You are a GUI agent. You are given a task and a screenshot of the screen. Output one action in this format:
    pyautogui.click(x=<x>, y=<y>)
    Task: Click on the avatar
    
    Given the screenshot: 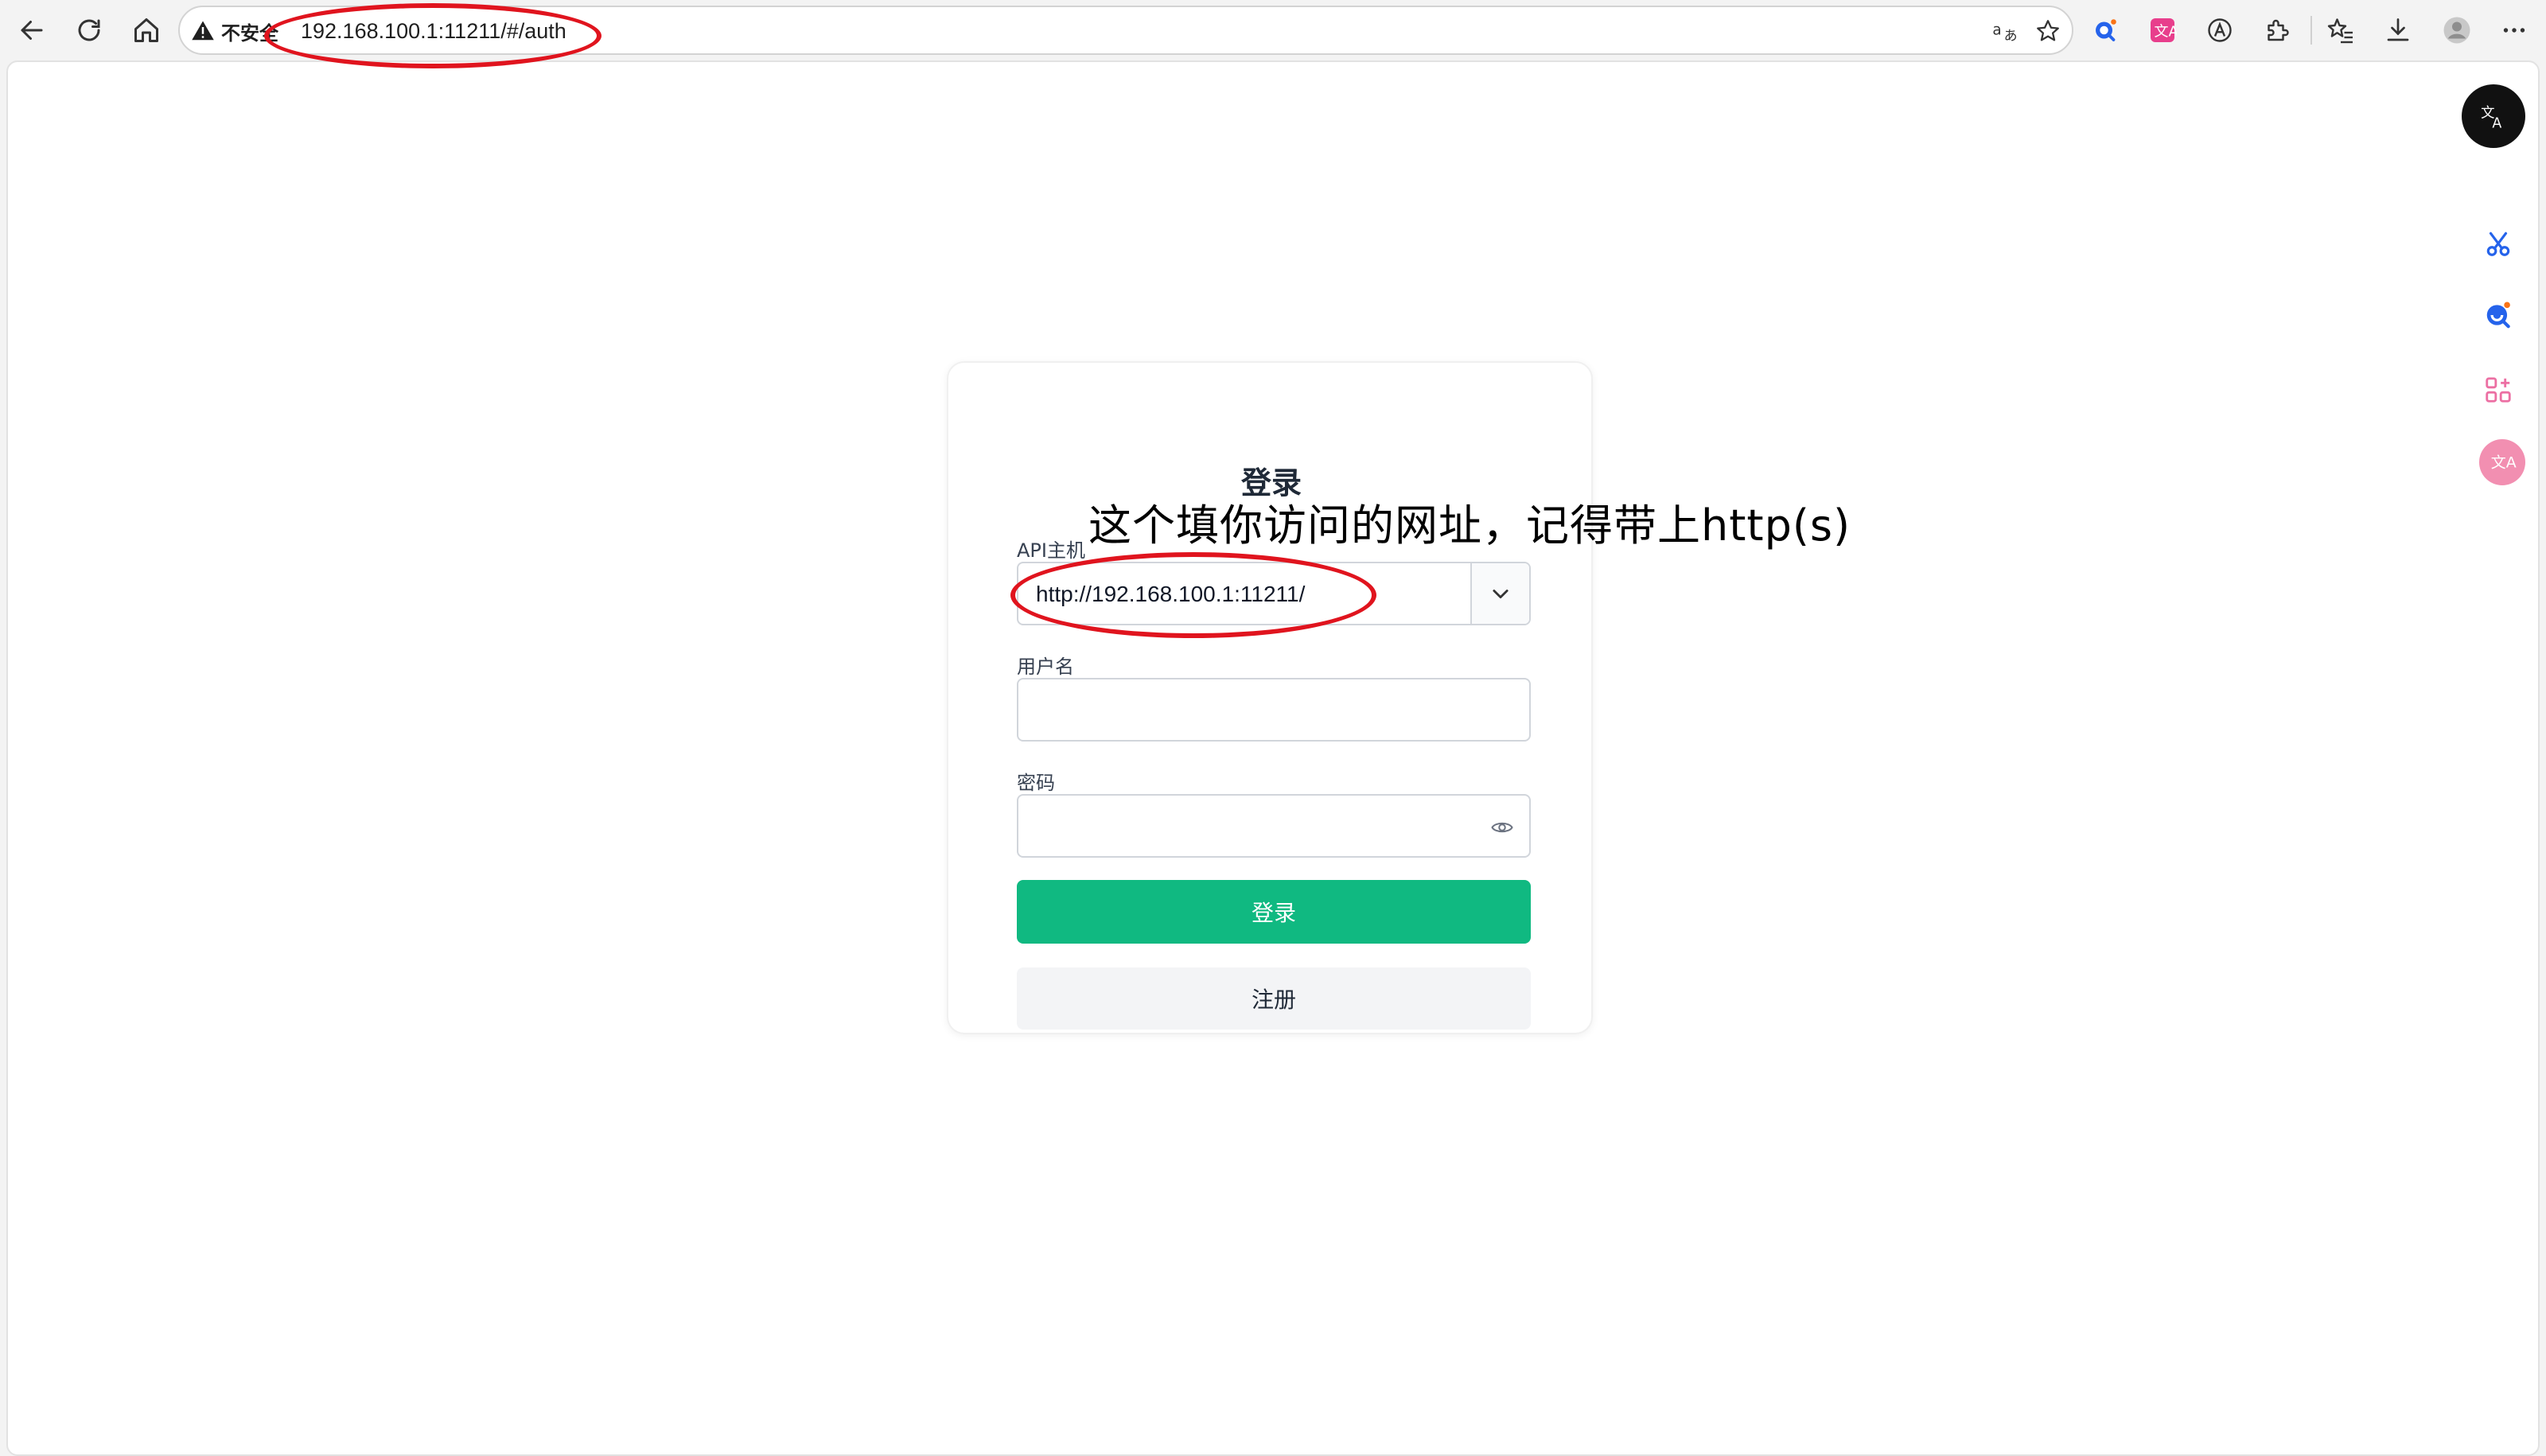 What is the action you would take?
    pyautogui.click(x=2456, y=30)
    